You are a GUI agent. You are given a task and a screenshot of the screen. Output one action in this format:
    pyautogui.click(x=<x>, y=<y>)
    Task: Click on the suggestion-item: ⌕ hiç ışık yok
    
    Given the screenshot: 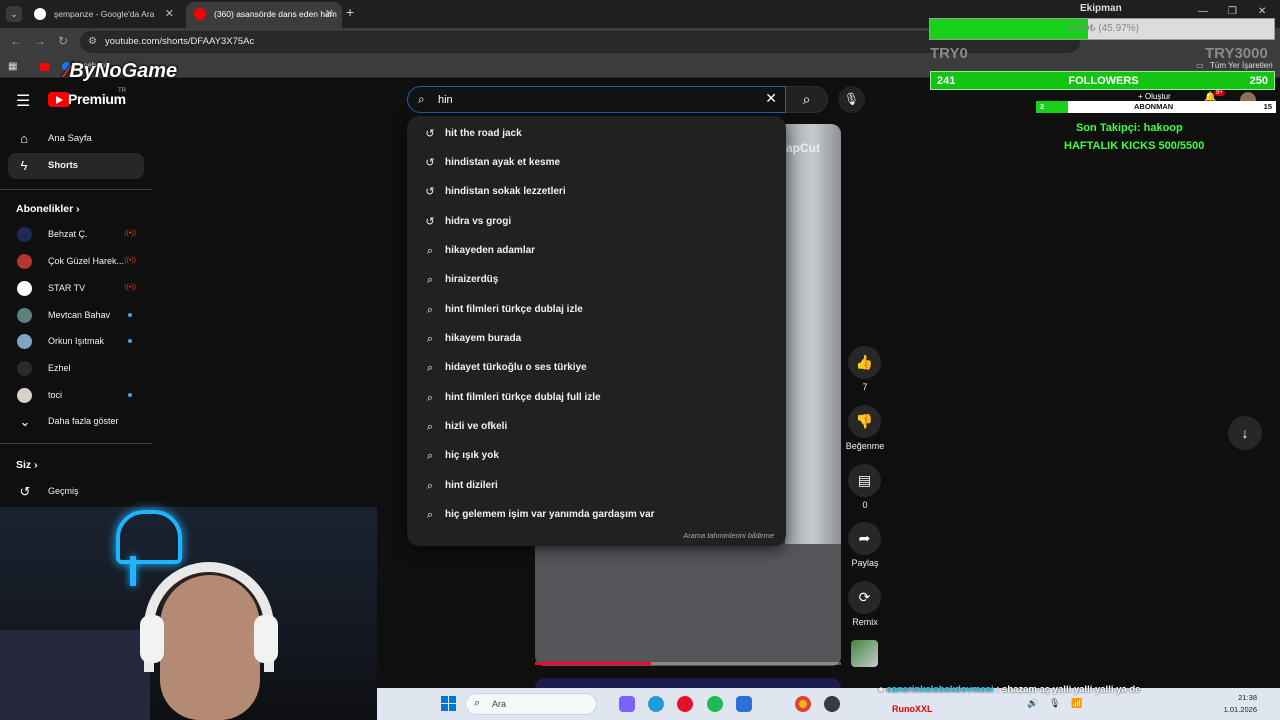 What is the action you would take?
    pyautogui.click(x=596, y=456)
    